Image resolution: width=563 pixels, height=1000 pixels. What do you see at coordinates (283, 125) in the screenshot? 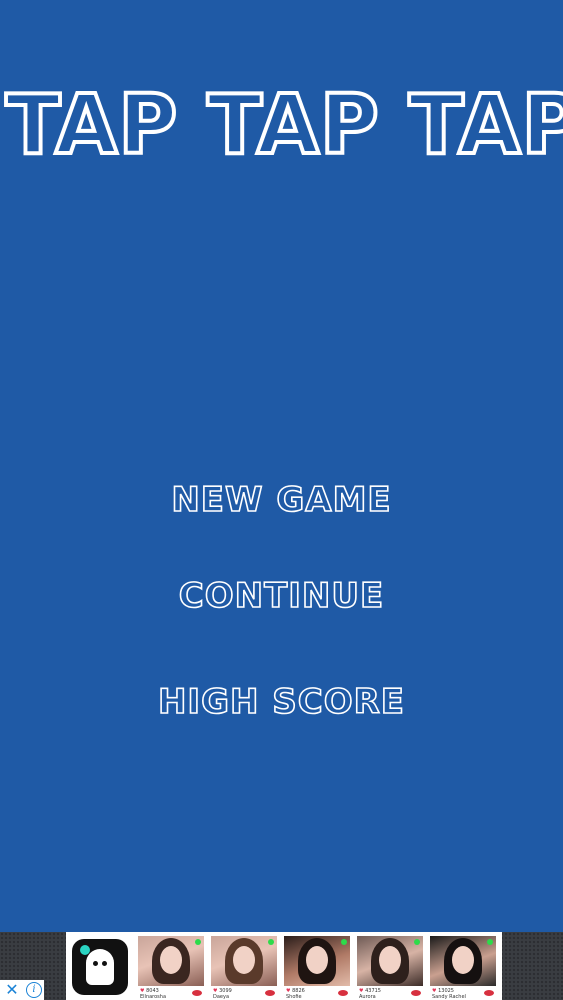
I see `game-title: TAP TAP TAP` at bounding box center [283, 125].